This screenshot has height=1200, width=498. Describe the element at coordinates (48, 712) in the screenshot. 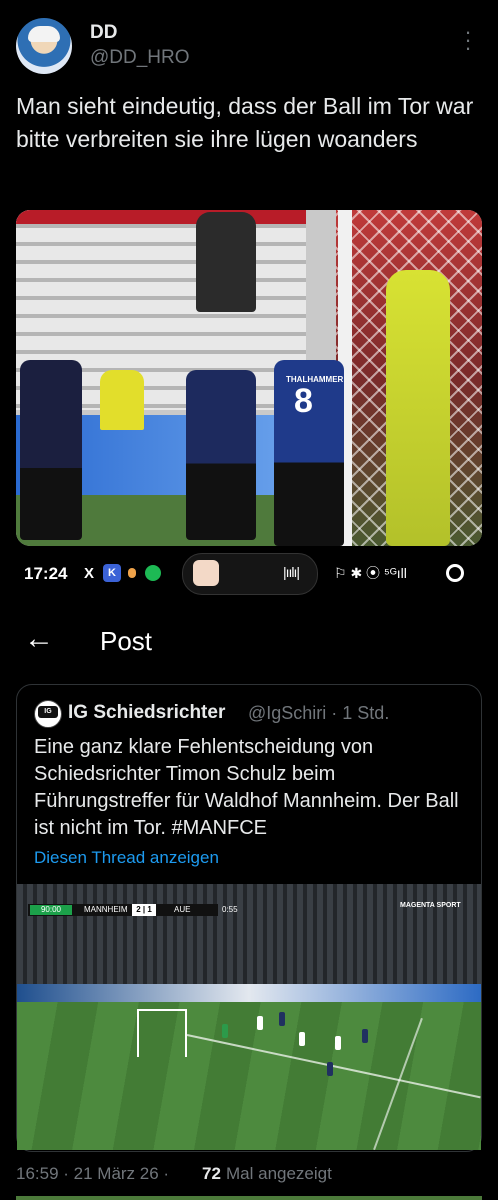

I see `quote-avatar-logo: IG` at that location.